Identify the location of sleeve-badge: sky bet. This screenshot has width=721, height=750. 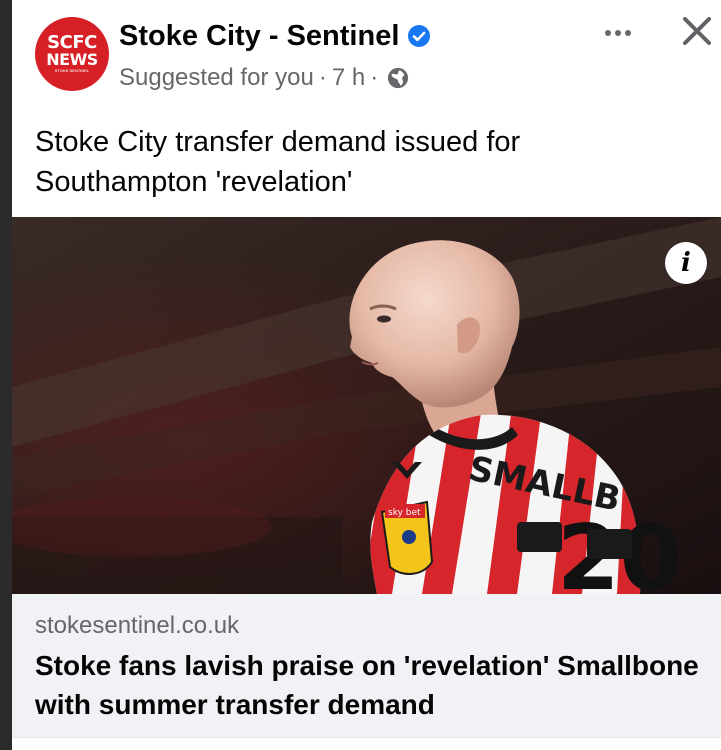
(407, 537).